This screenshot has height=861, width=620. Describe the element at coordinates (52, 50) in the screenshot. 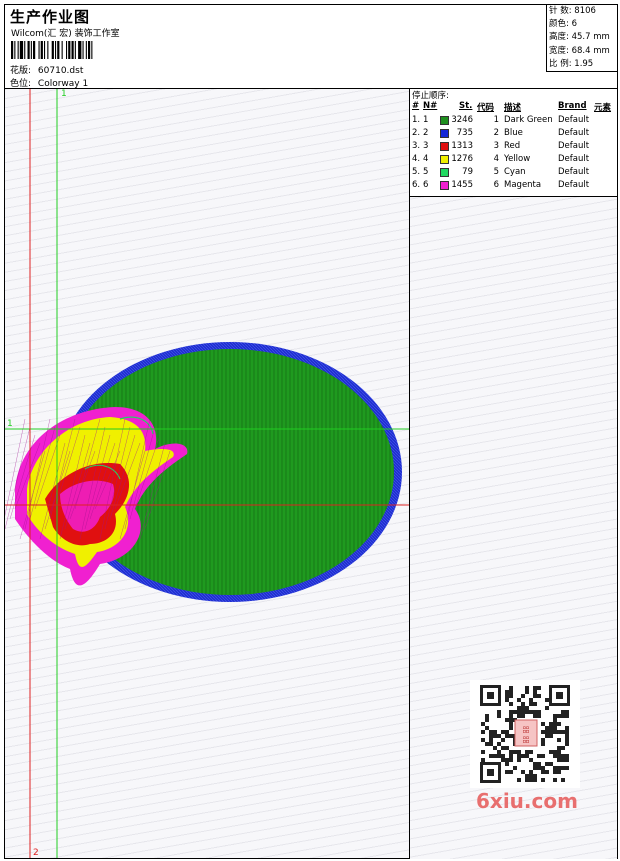

I see `barcode` at that location.